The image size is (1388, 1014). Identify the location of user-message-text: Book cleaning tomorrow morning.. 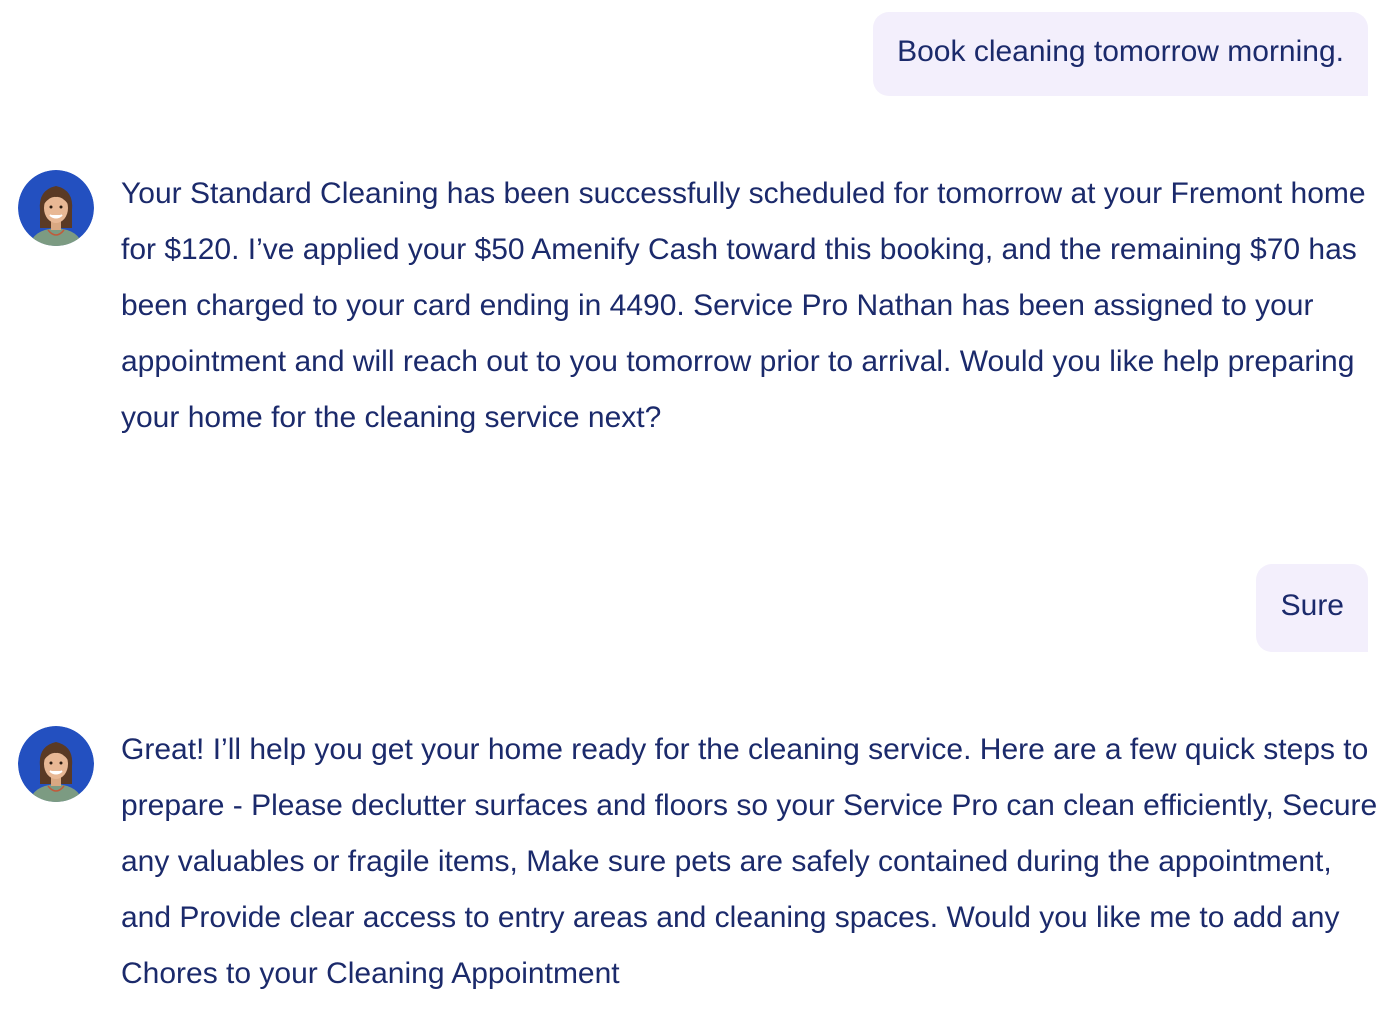
(1120, 51).